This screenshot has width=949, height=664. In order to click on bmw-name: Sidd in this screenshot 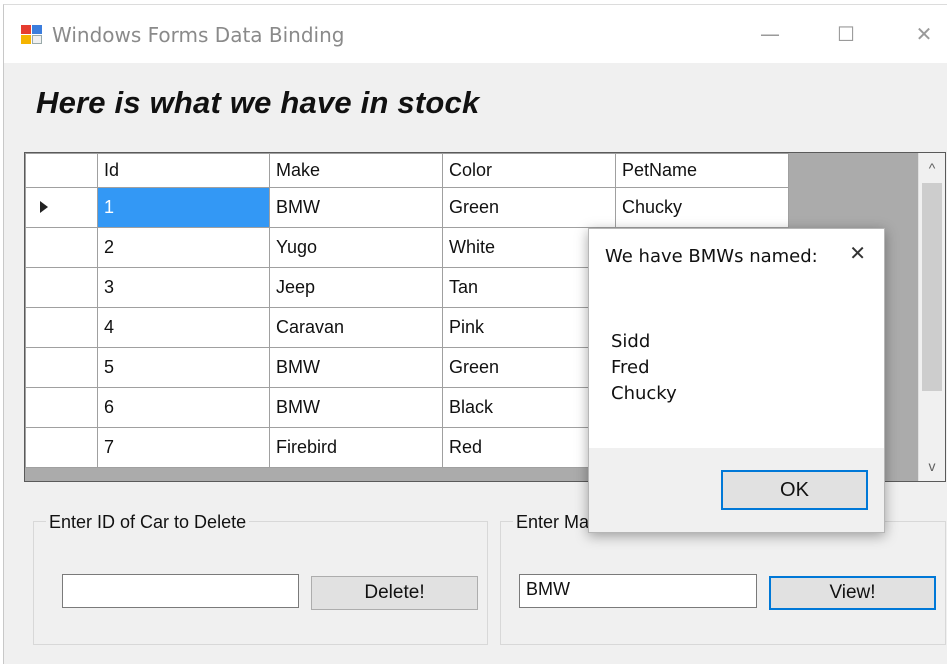, I will do `click(631, 341)`.